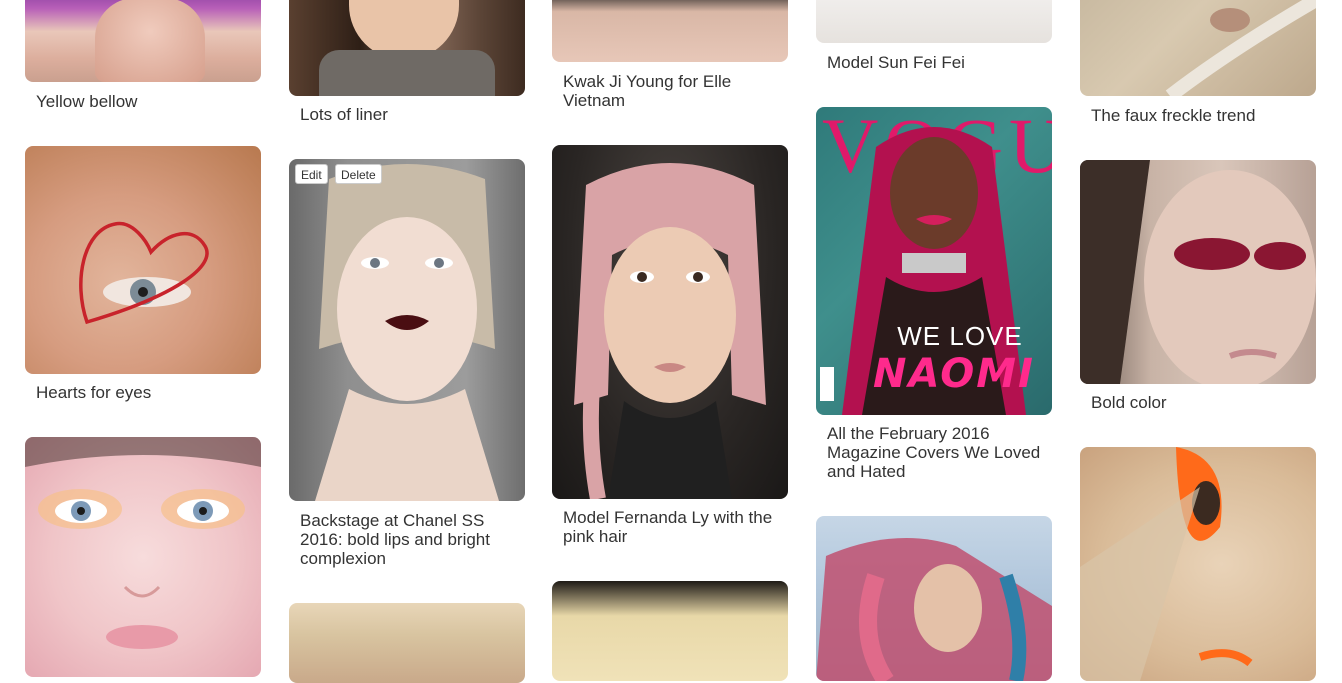 This screenshot has height=683, width=1342. I want to click on pin-caption: Yellow bellow, so click(143, 101).